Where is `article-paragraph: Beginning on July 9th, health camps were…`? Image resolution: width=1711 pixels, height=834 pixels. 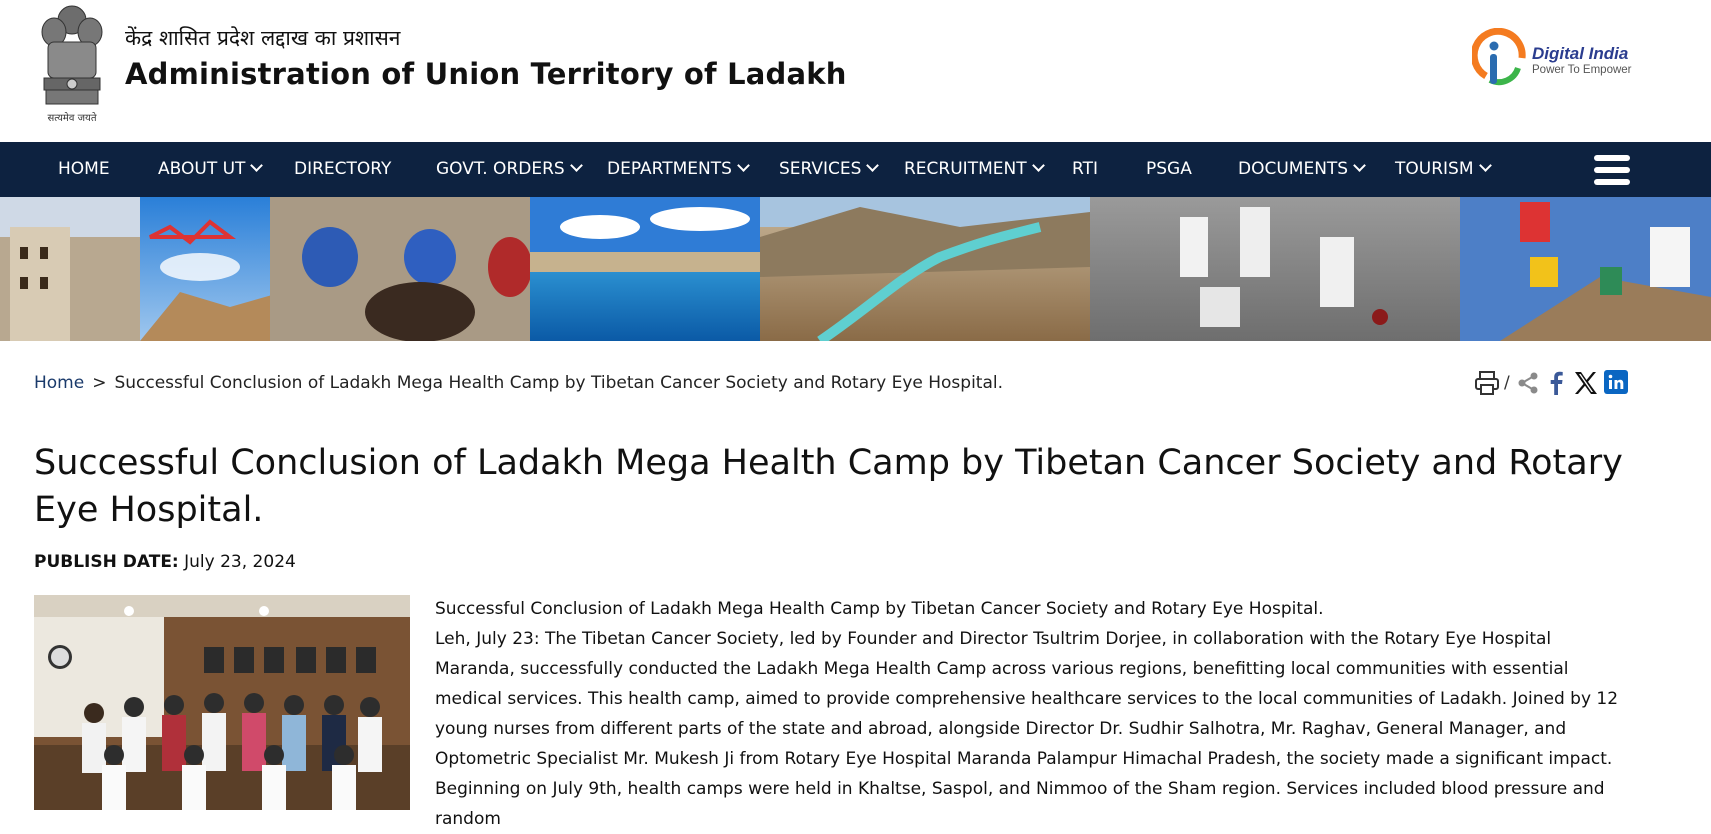
article-paragraph: Beginning on July 9th, health camps were… is located at coordinates (1020, 804).